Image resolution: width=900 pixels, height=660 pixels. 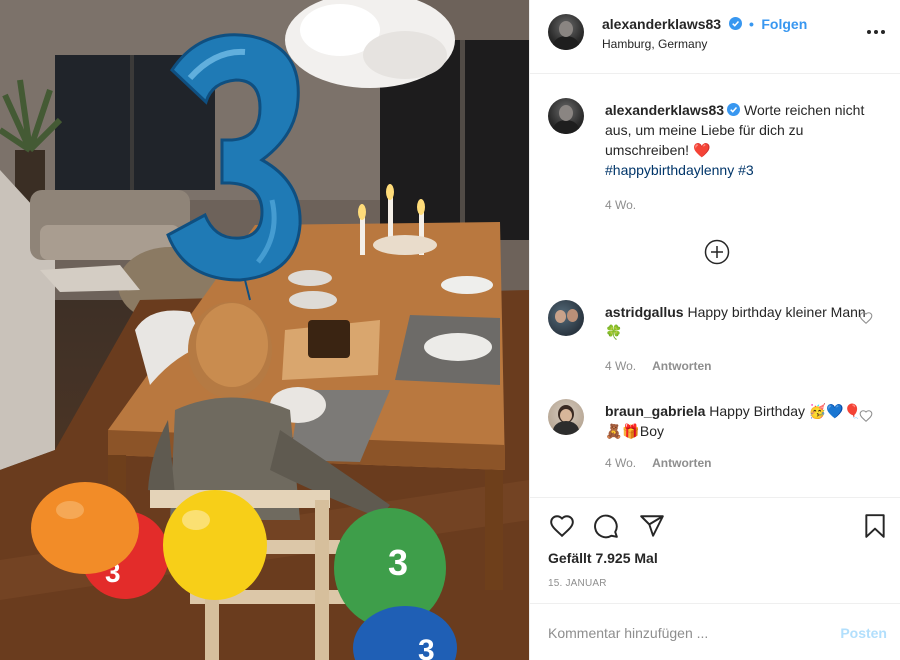 What do you see at coordinates (664, 110) in the screenshot?
I see `caption-username: alexanderklaws83` at bounding box center [664, 110].